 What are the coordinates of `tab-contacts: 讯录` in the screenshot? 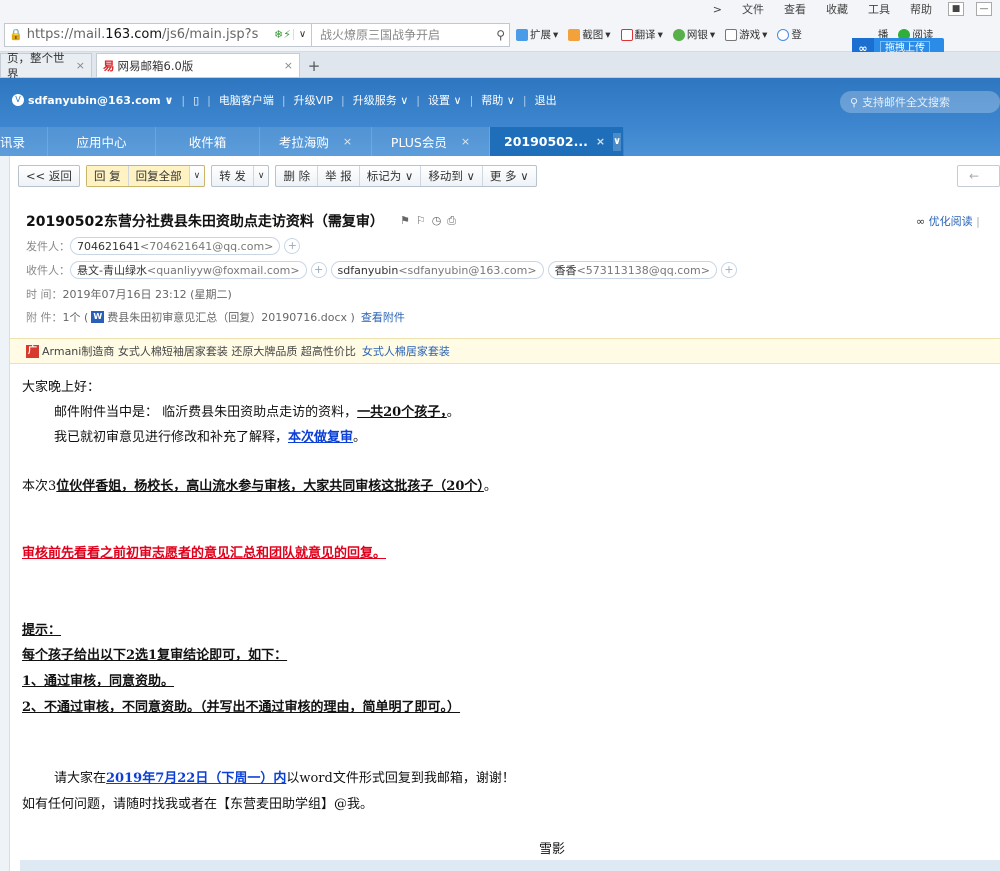 It's located at (24, 141).